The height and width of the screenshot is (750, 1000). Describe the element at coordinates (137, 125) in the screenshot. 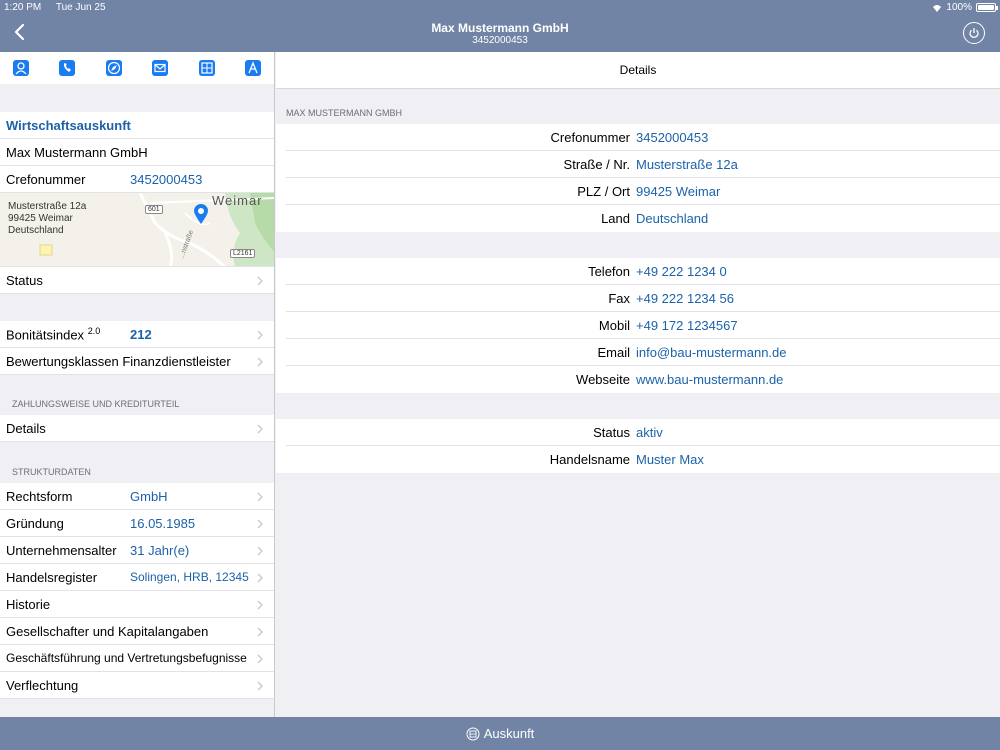

I see `wirtschaftsauskunft-title: Wirtschaftsauskunft` at that location.